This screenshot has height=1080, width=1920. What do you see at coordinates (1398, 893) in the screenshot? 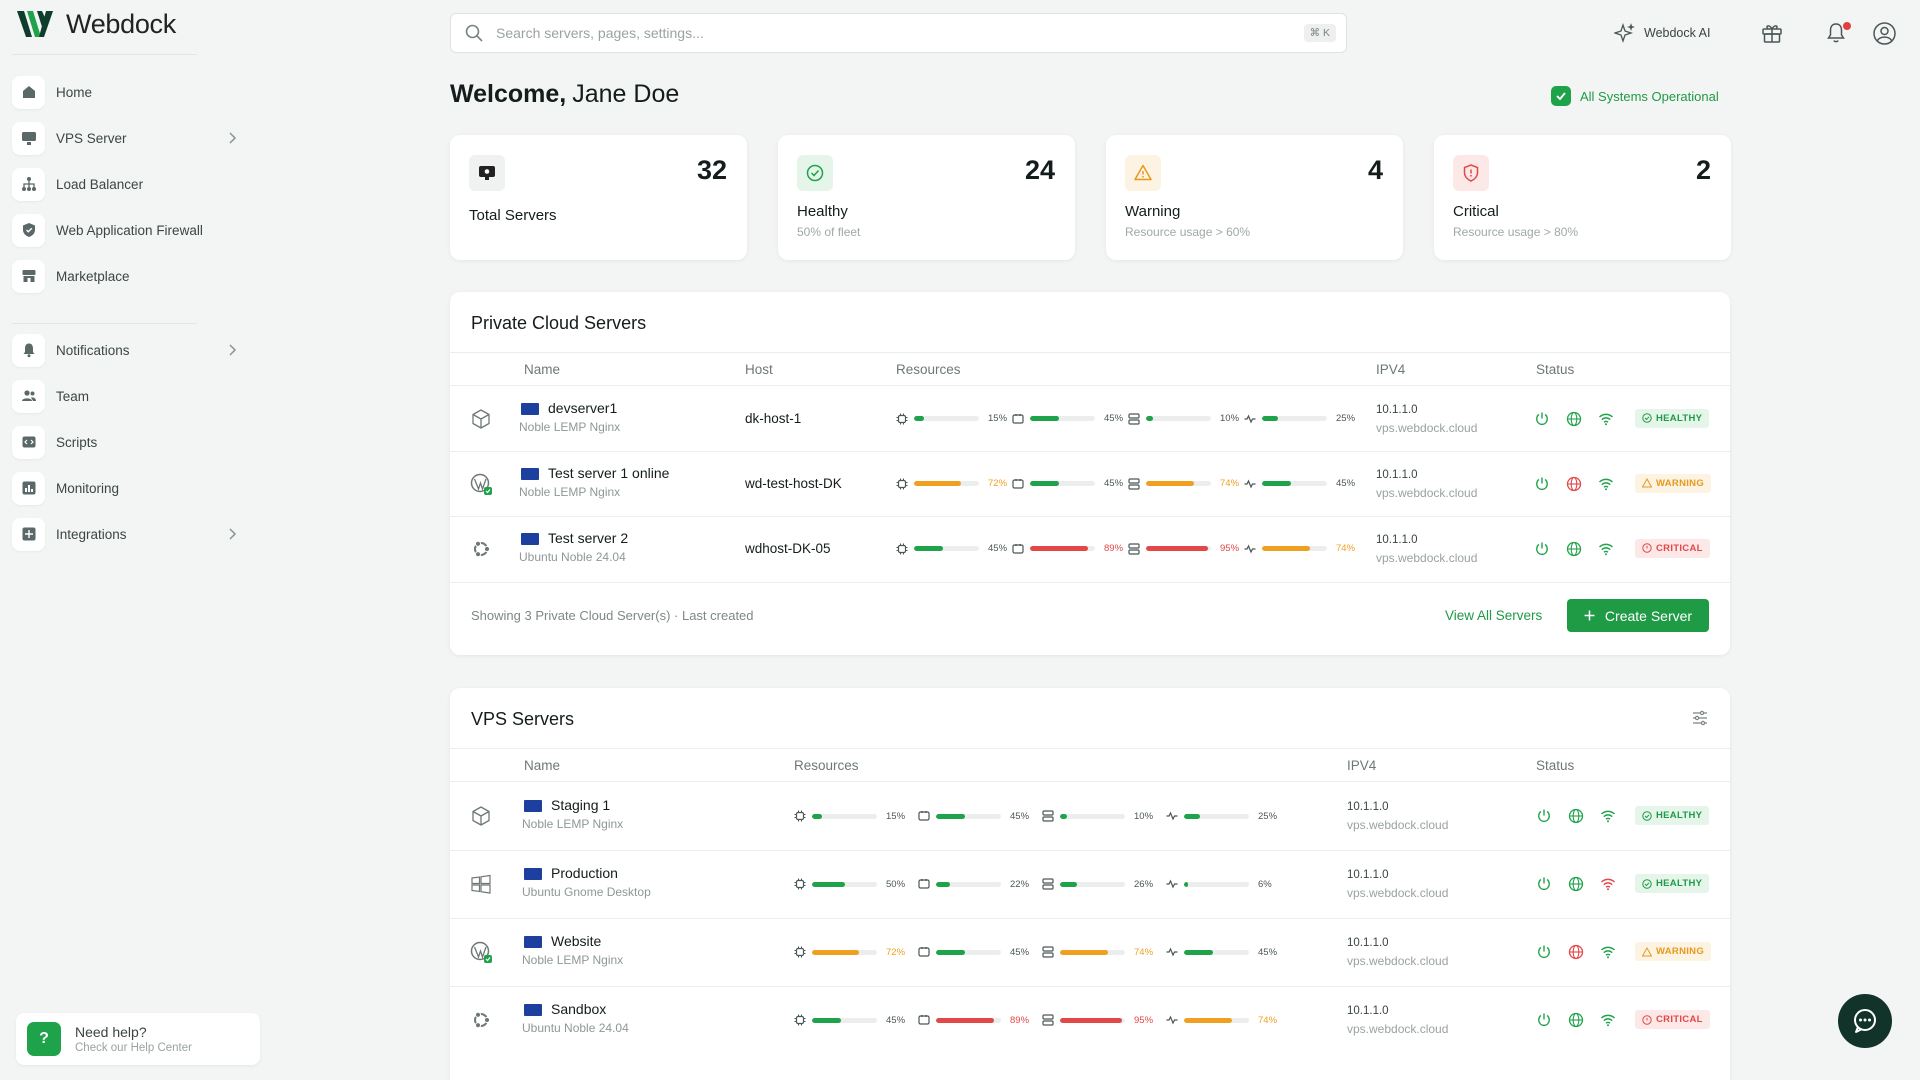
I see `server-domain: vps.webdock.cloud` at bounding box center [1398, 893].